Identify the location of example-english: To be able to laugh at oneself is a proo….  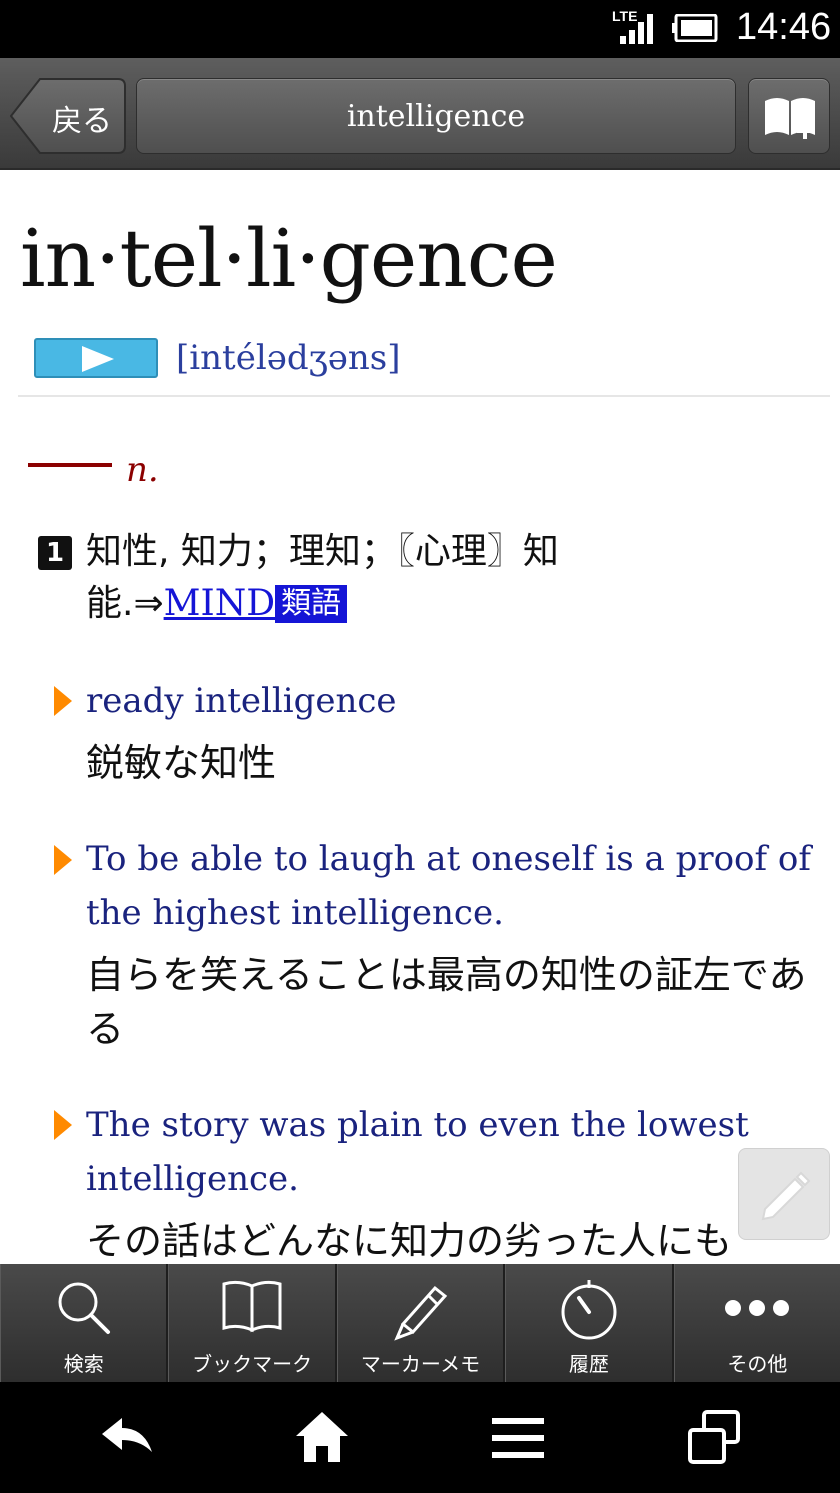
(448, 886).